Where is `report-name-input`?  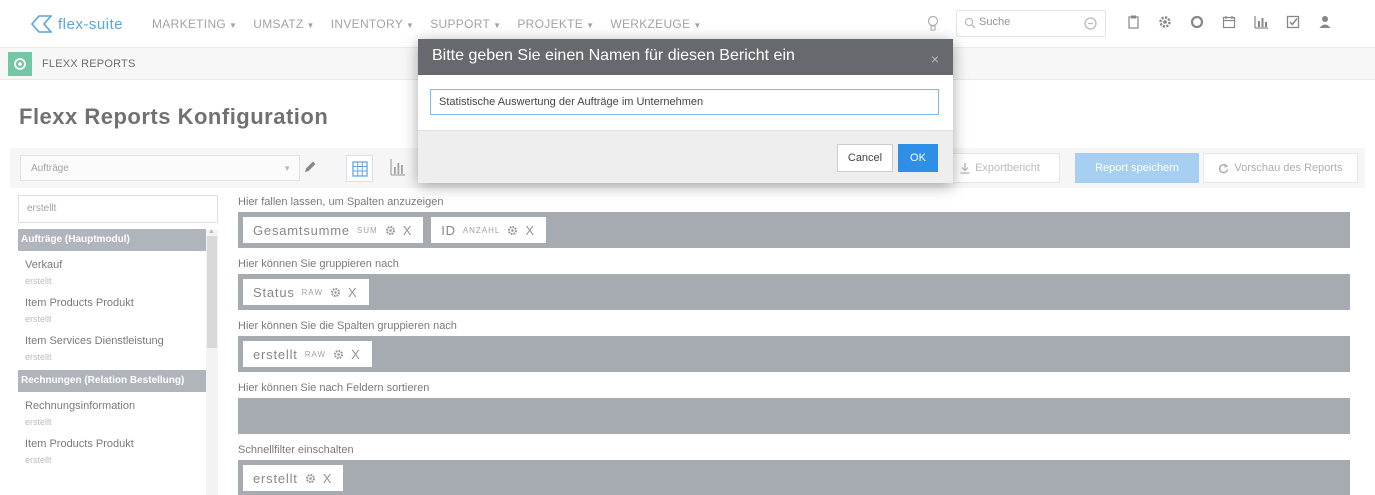
report-name-input is located at coordinates (684, 102).